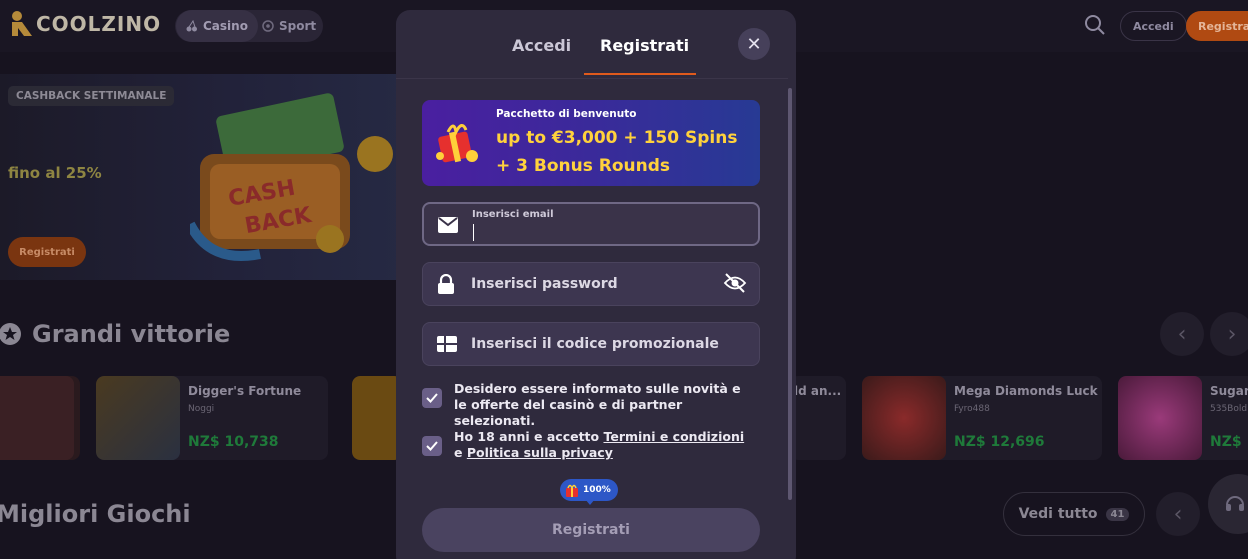  I want to click on privacy-link: Politica sulla privacy, so click(540, 452).